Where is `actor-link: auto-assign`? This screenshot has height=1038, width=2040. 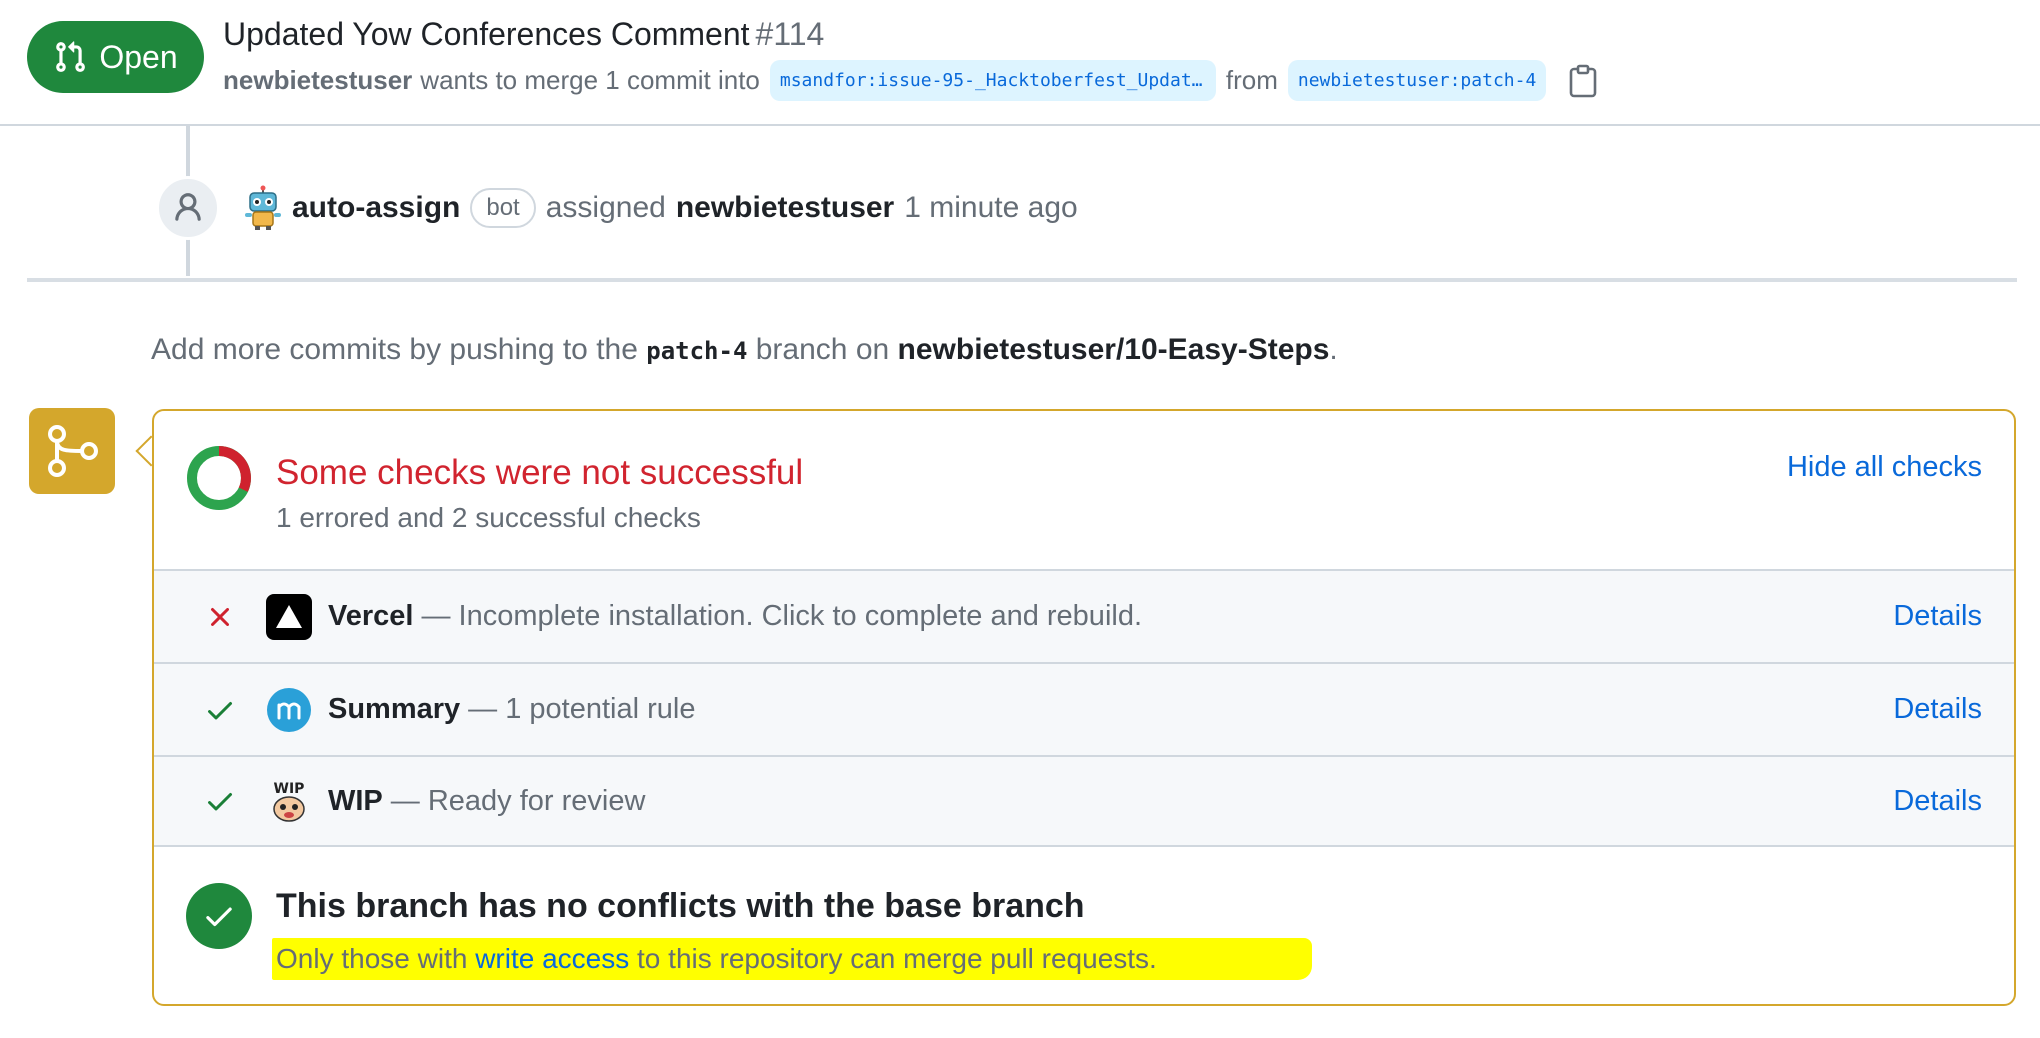
actor-link: auto-assign is located at coordinates (376, 208).